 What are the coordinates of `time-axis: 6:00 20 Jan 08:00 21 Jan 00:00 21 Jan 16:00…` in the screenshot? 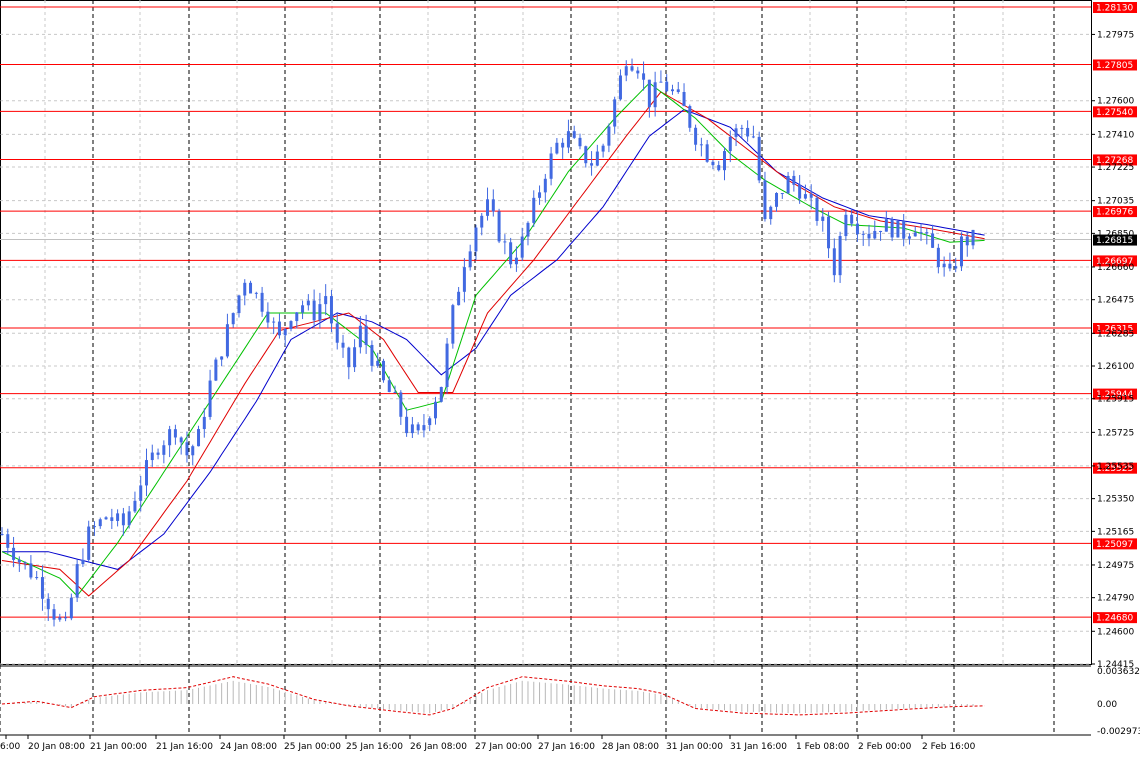 It's located at (488, 743).